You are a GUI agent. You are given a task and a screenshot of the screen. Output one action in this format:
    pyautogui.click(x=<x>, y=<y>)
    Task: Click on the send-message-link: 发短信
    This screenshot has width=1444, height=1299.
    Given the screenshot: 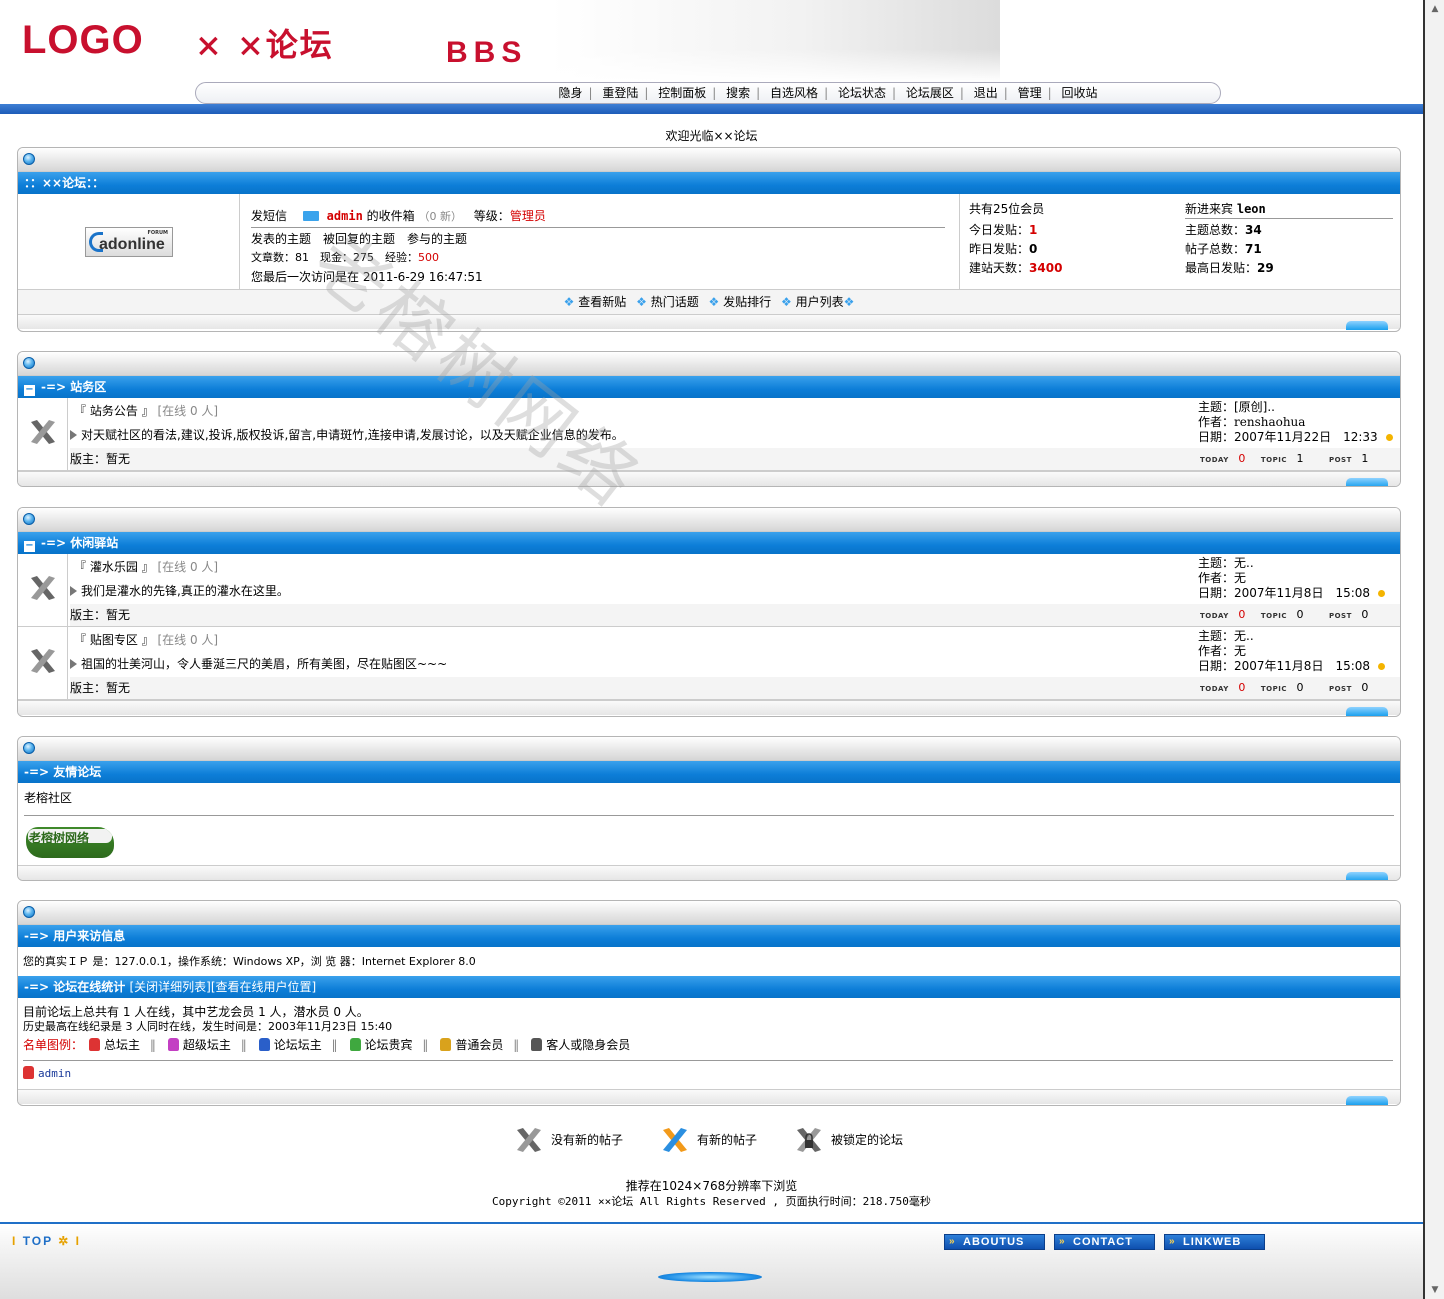 What is the action you would take?
    pyautogui.click(x=269, y=216)
    